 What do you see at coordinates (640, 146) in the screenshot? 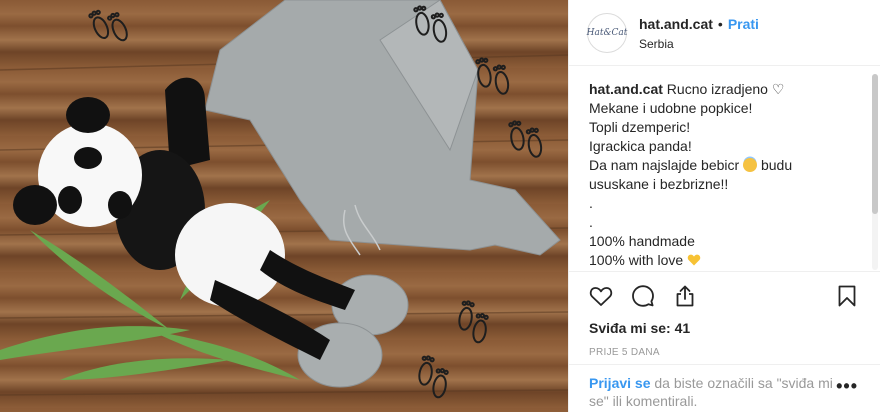
I see `caption-line: Igrackica panda!` at bounding box center [640, 146].